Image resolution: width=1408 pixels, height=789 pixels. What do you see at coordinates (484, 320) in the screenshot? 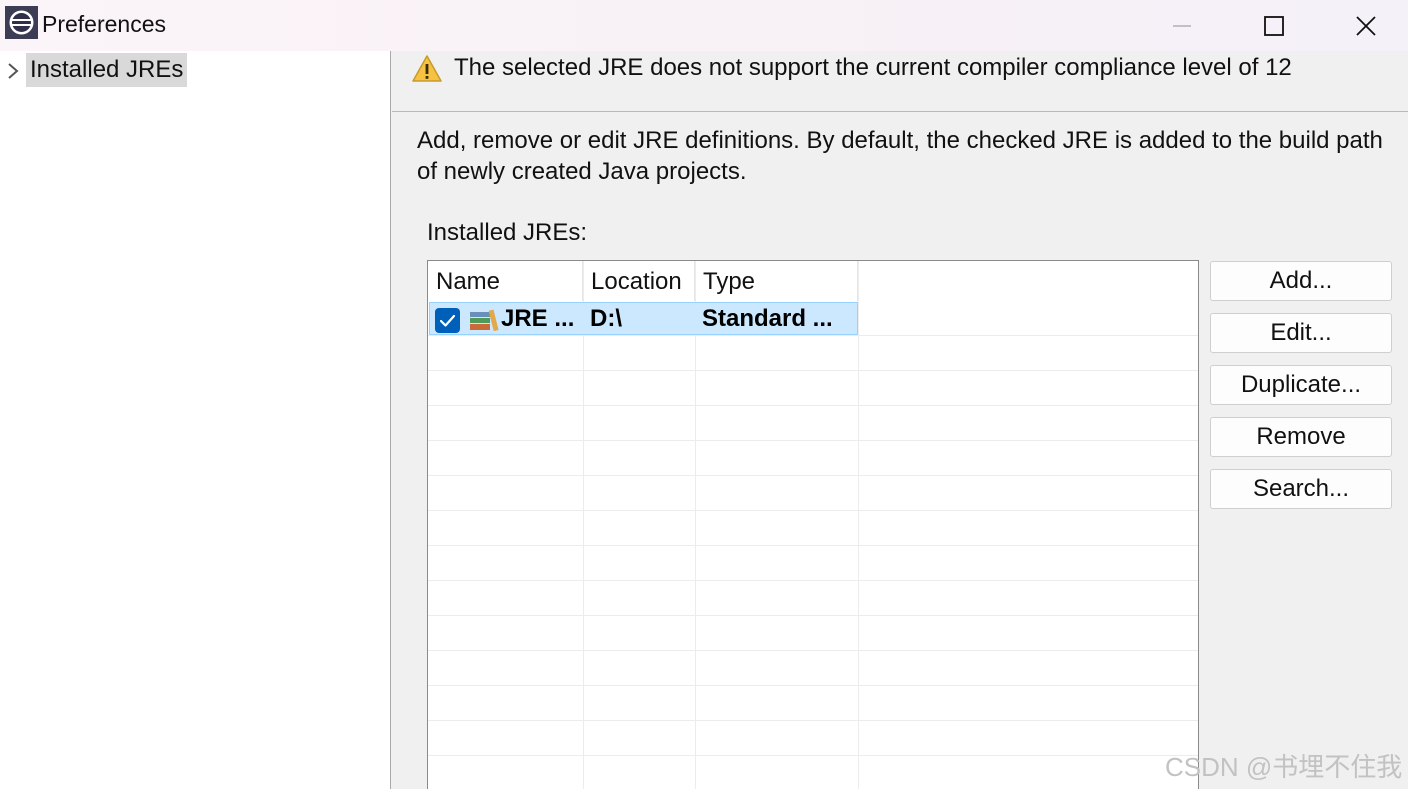
I see `jre-library-icon` at bounding box center [484, 320].